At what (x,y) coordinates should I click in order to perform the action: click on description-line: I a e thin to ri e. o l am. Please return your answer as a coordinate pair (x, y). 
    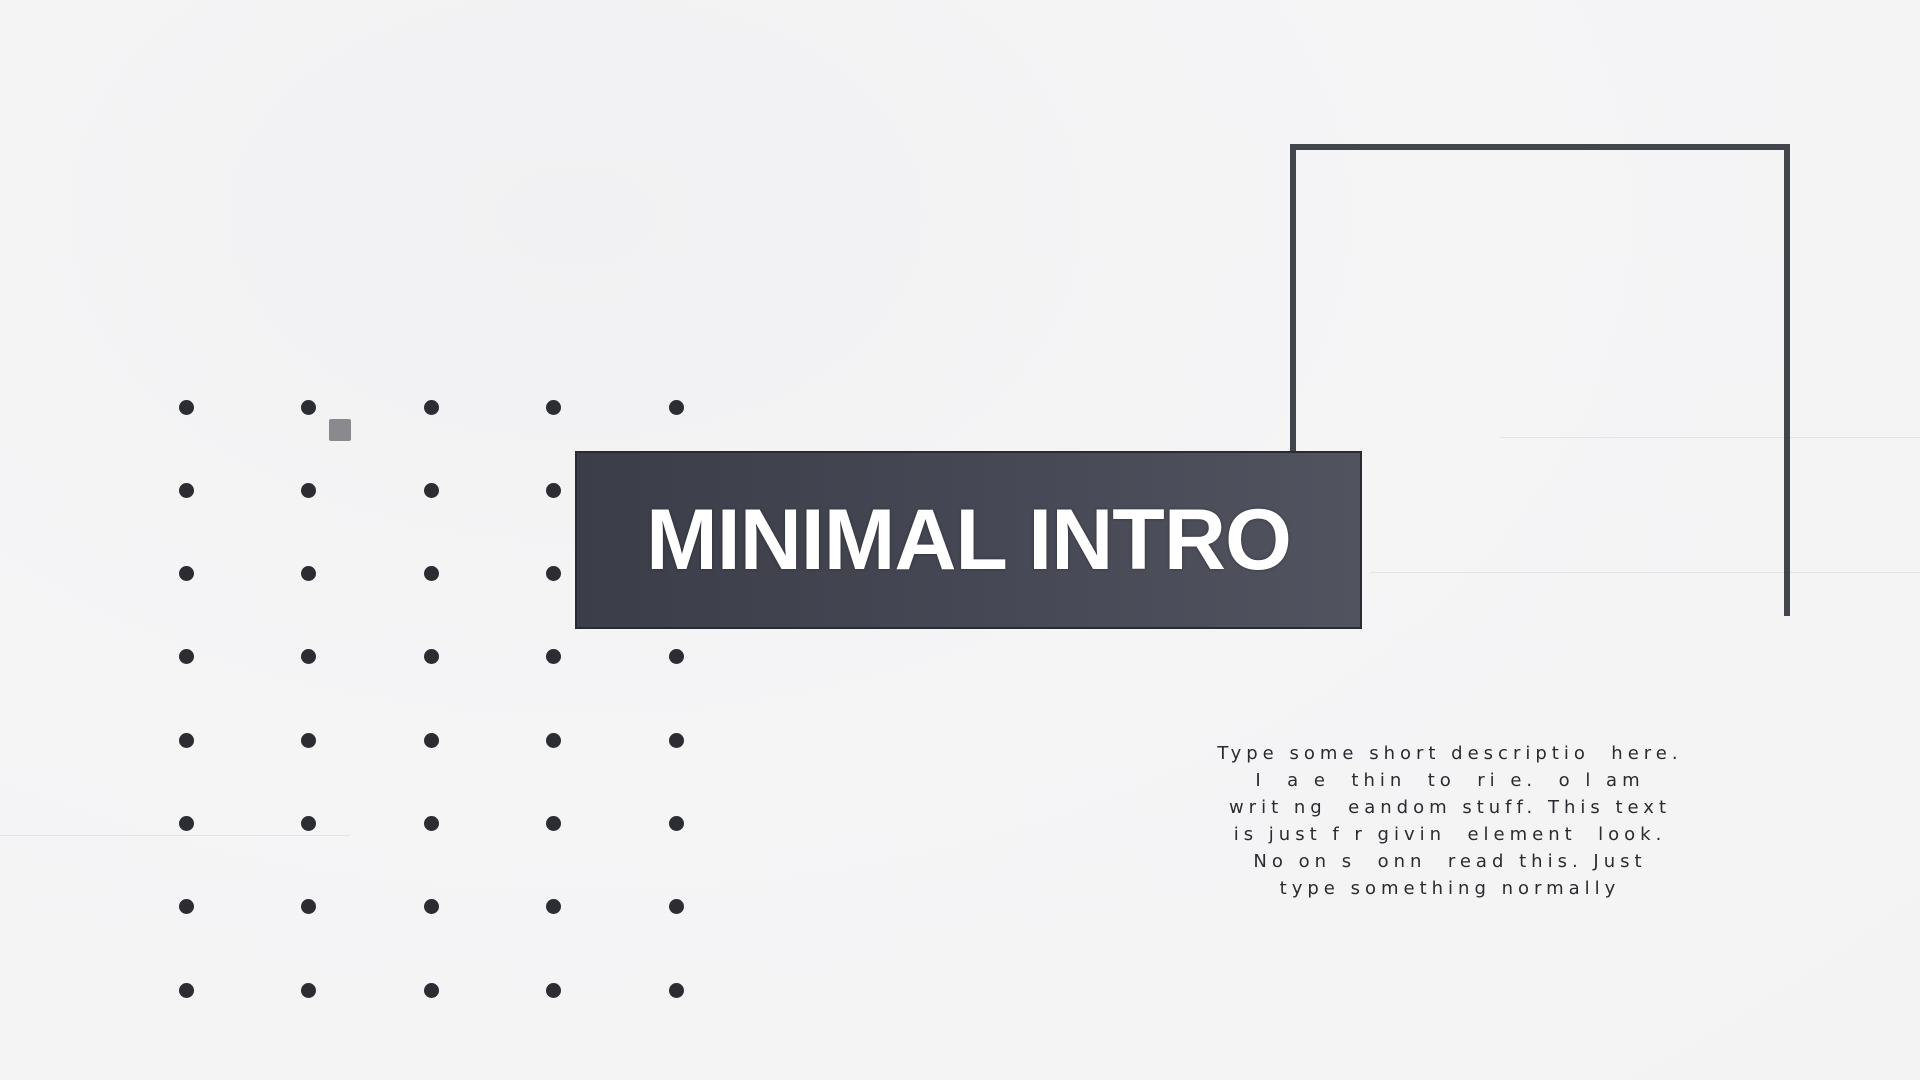
    Looking at the image, I should click on (1450, 780).